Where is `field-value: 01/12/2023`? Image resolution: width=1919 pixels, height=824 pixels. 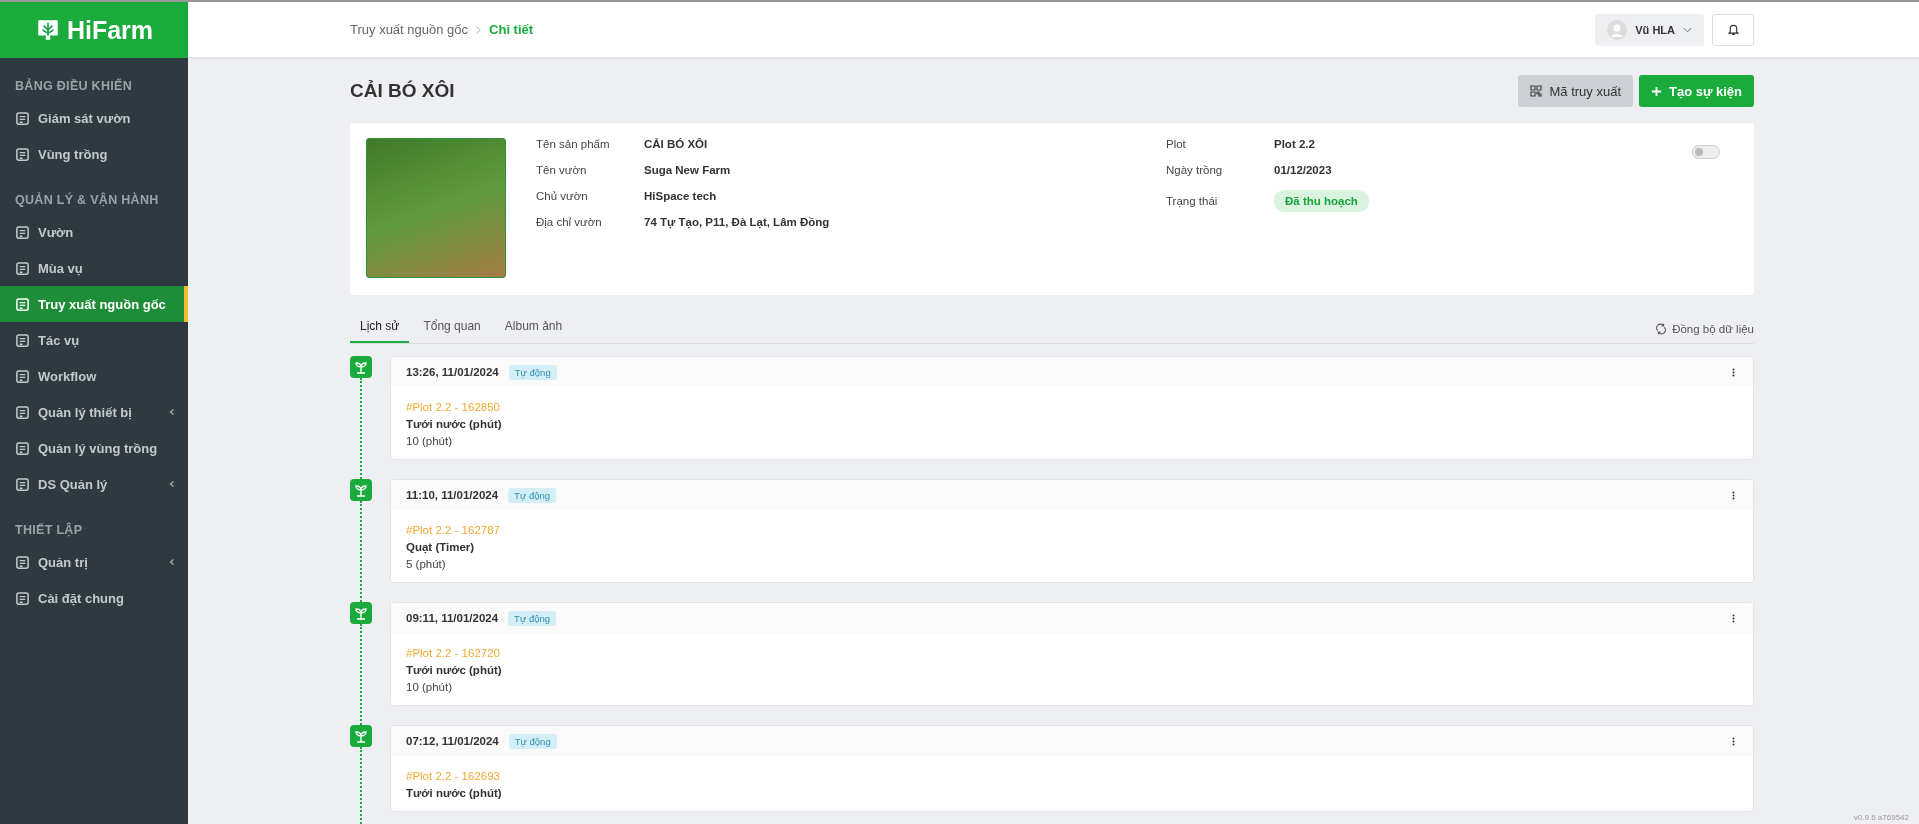
field-value: 01/12/2023 is located at coordinates (1303, 170).